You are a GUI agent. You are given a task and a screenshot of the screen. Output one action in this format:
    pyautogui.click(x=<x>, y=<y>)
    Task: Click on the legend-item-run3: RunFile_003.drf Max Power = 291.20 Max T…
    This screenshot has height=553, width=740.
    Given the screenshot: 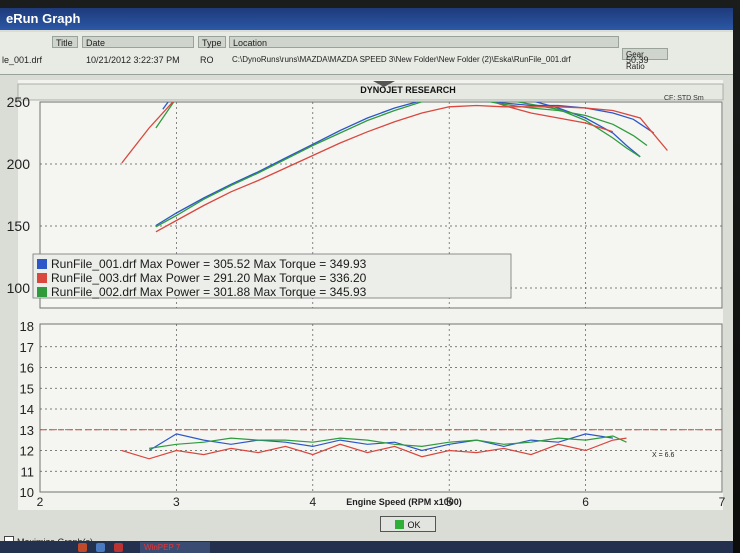 What is the action you would take?
    pyautogui.click(x=209, y=278)
    